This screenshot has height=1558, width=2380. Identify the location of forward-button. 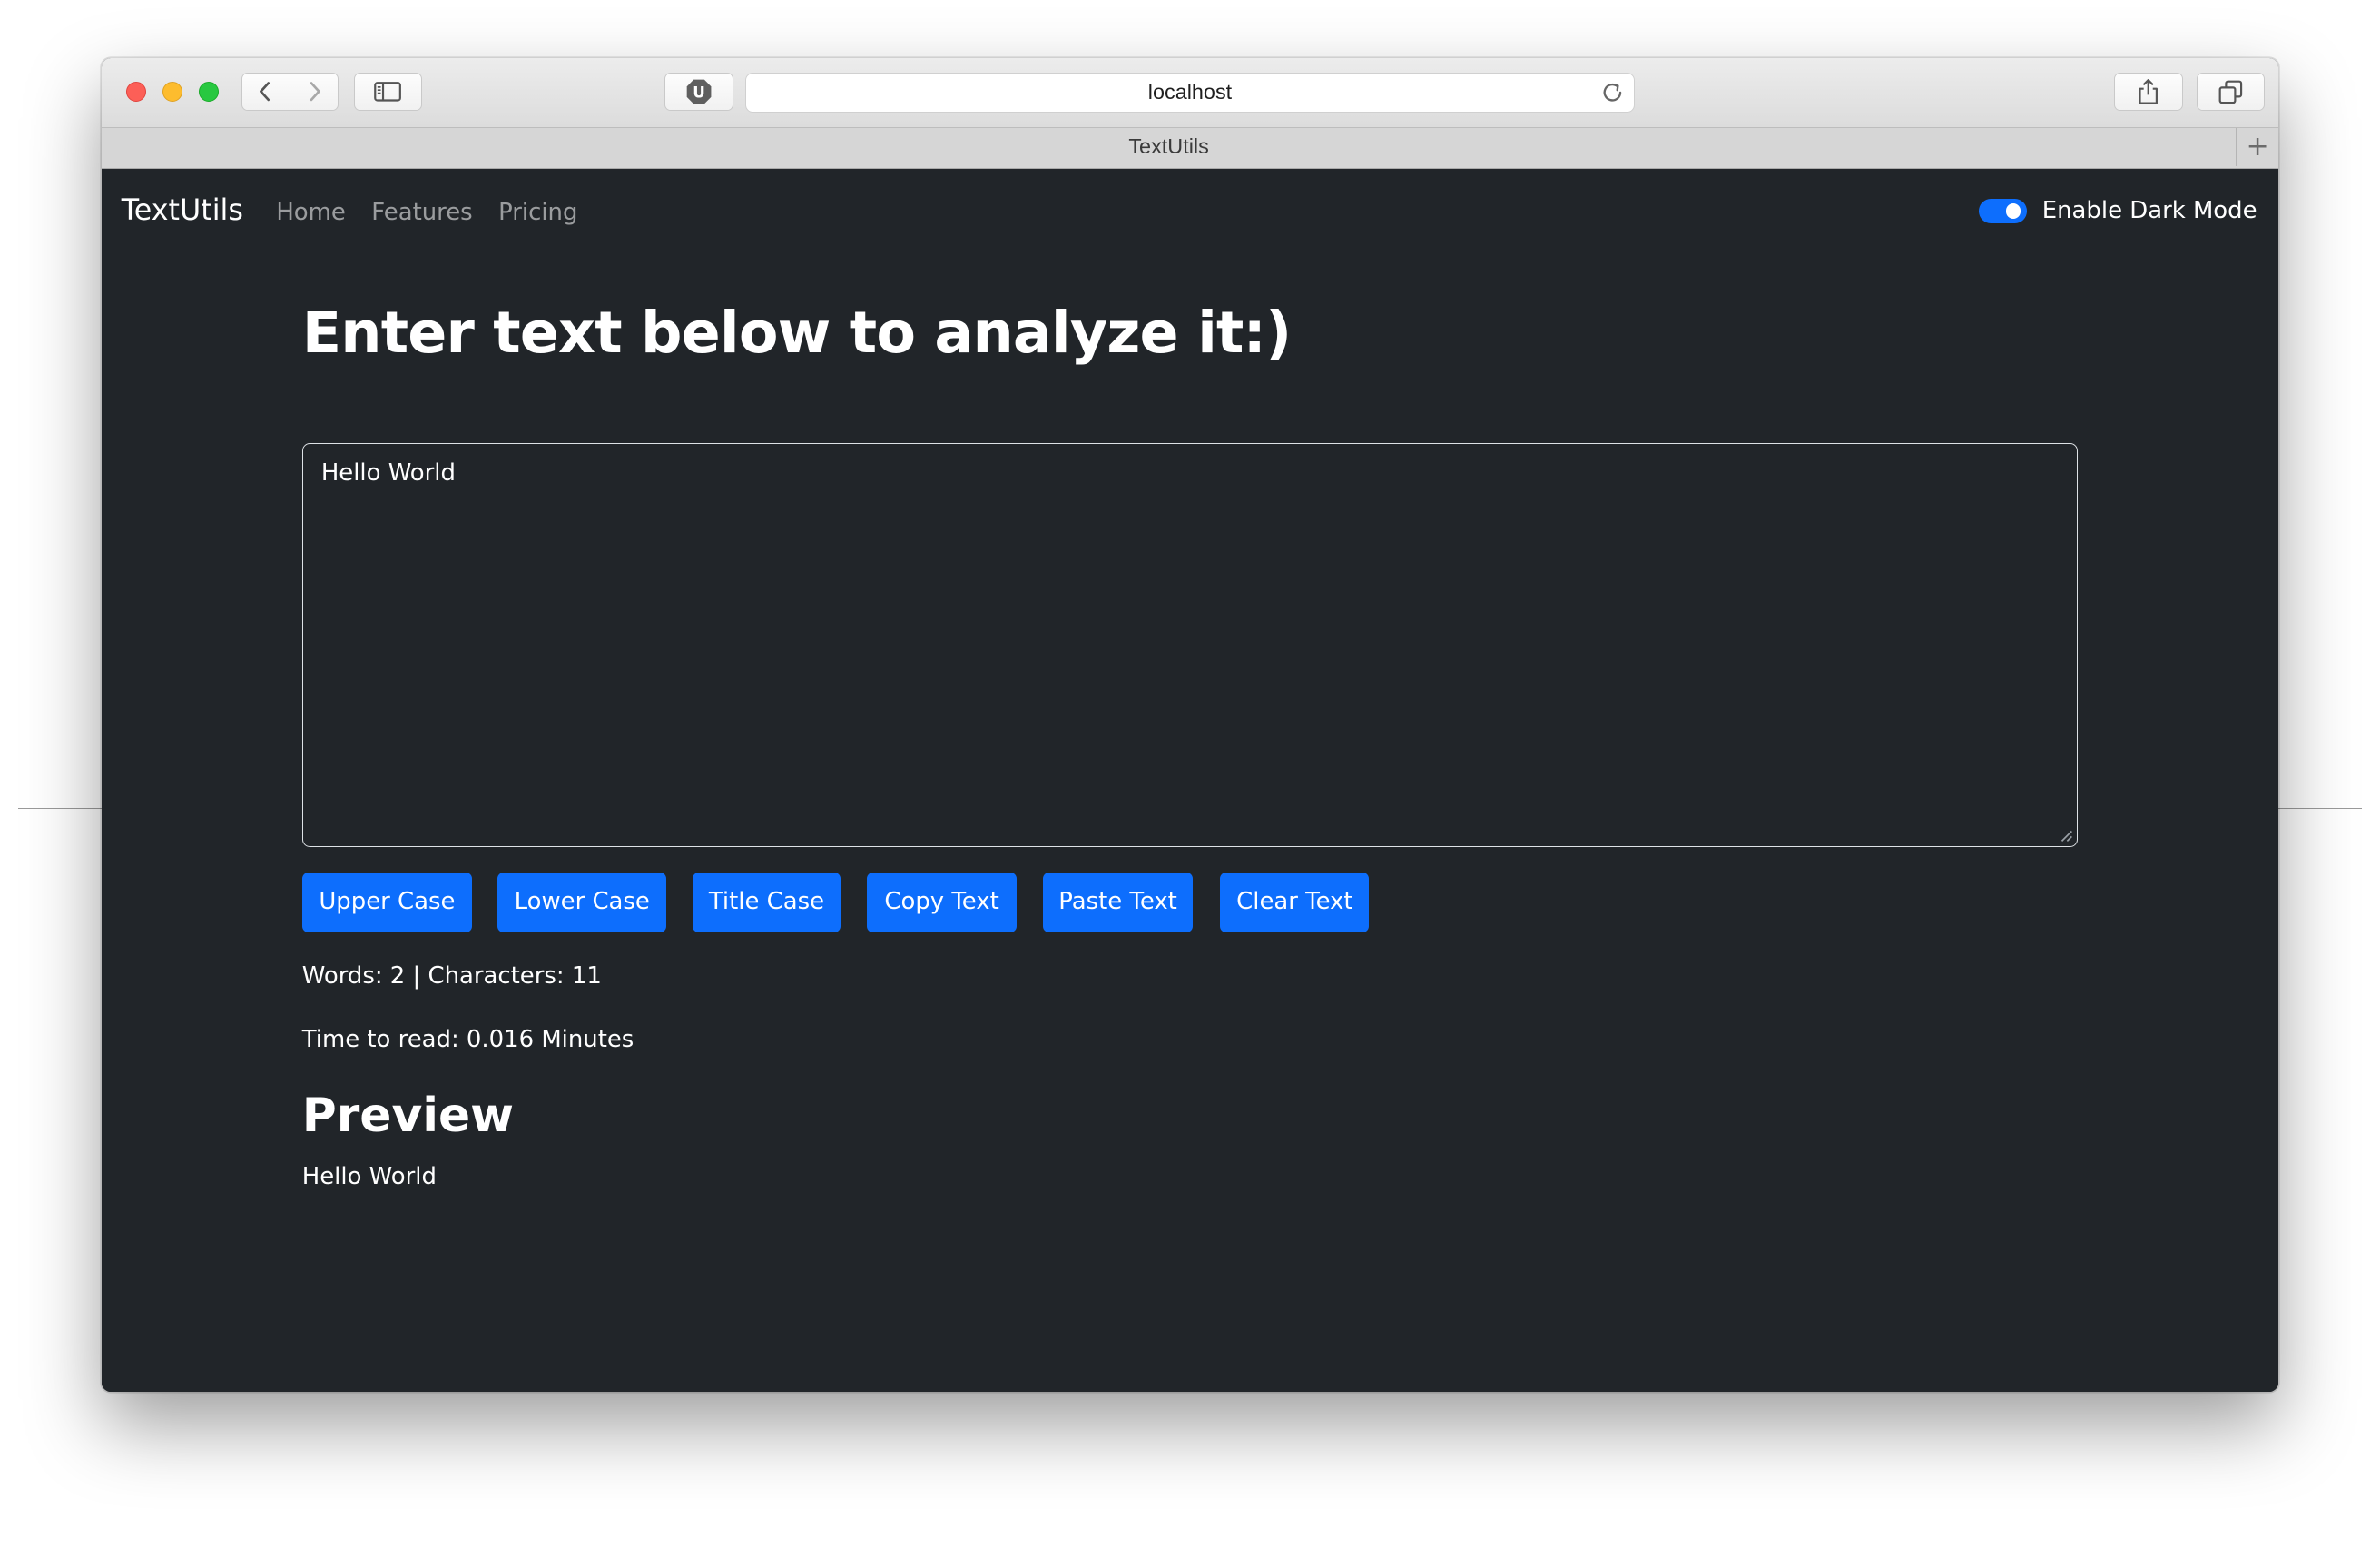
(314, 91).